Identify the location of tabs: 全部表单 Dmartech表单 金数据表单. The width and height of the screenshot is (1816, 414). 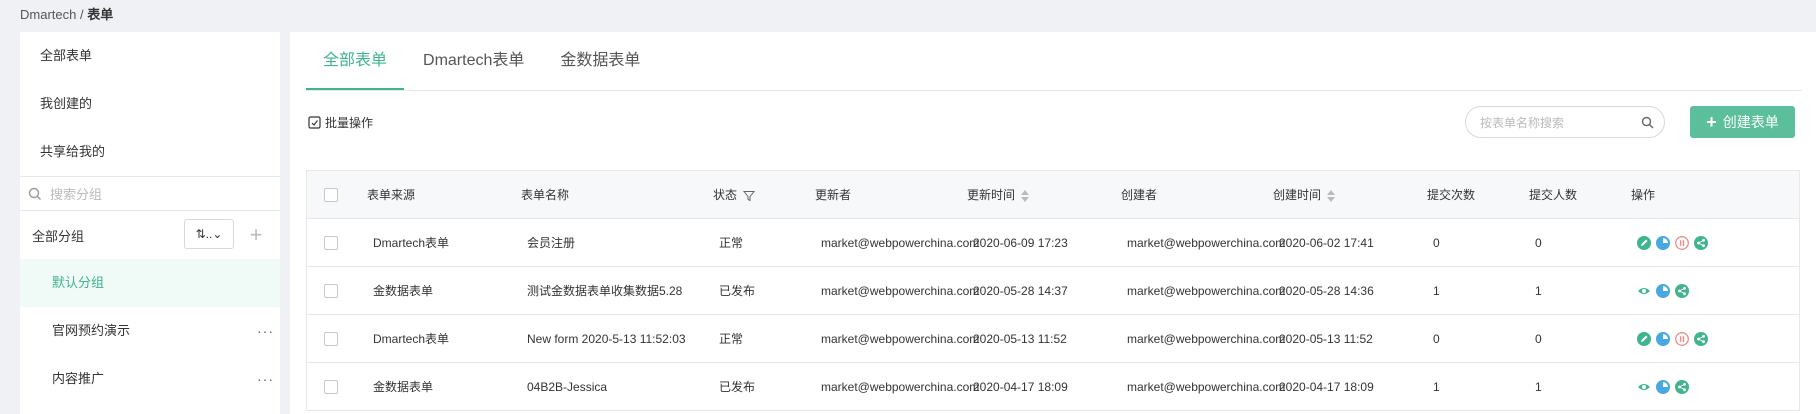
(482, 61).